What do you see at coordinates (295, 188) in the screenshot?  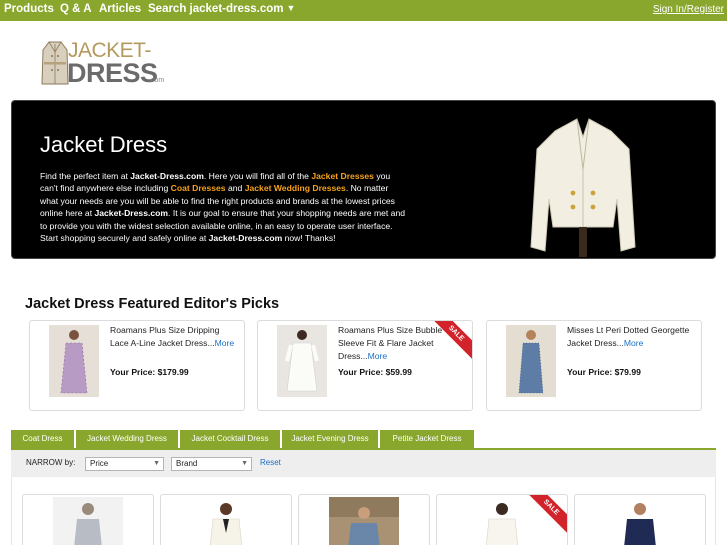 I see `hero-link-jacket-wedding-dresses: Jacket Wedding Dresses` at bounding box center [295, 188].